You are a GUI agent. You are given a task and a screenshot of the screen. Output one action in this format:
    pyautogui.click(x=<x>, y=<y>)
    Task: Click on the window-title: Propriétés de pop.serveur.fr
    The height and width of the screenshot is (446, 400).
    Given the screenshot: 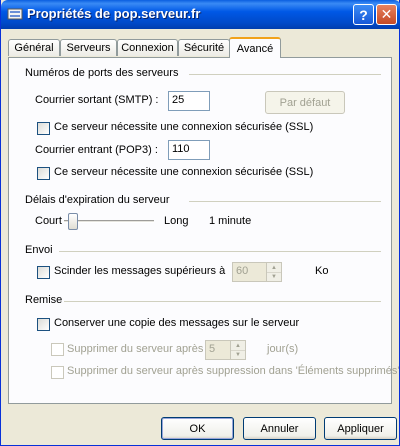 What is the action you would take?
    pyautogui.click(x=114, y=13)
    